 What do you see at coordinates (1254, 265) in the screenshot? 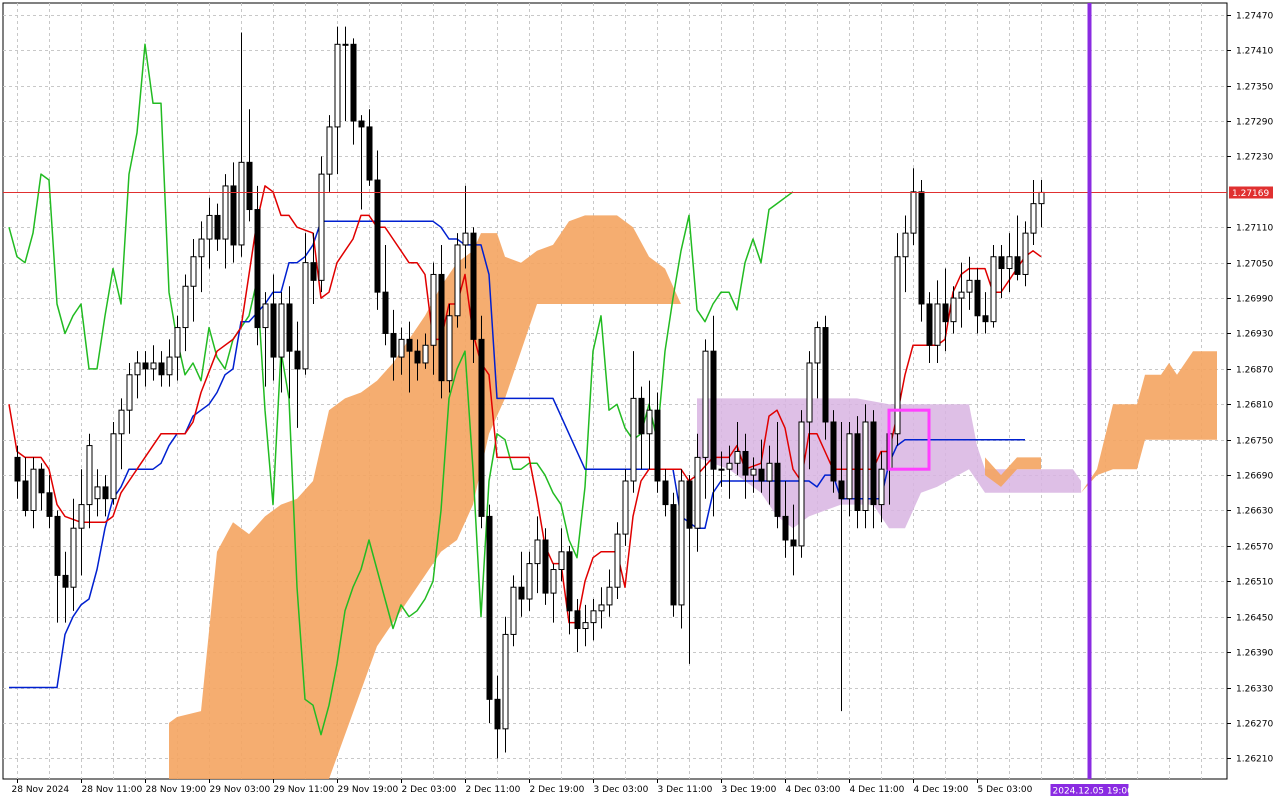
I see `price-tick-label: 1.27050` at bounding box center [1254, 265].